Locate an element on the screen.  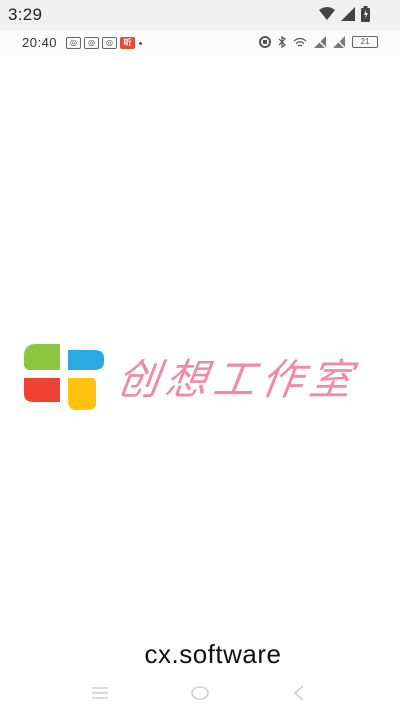
inner-status-time: 20:40 is located at coordinates (40, 42).